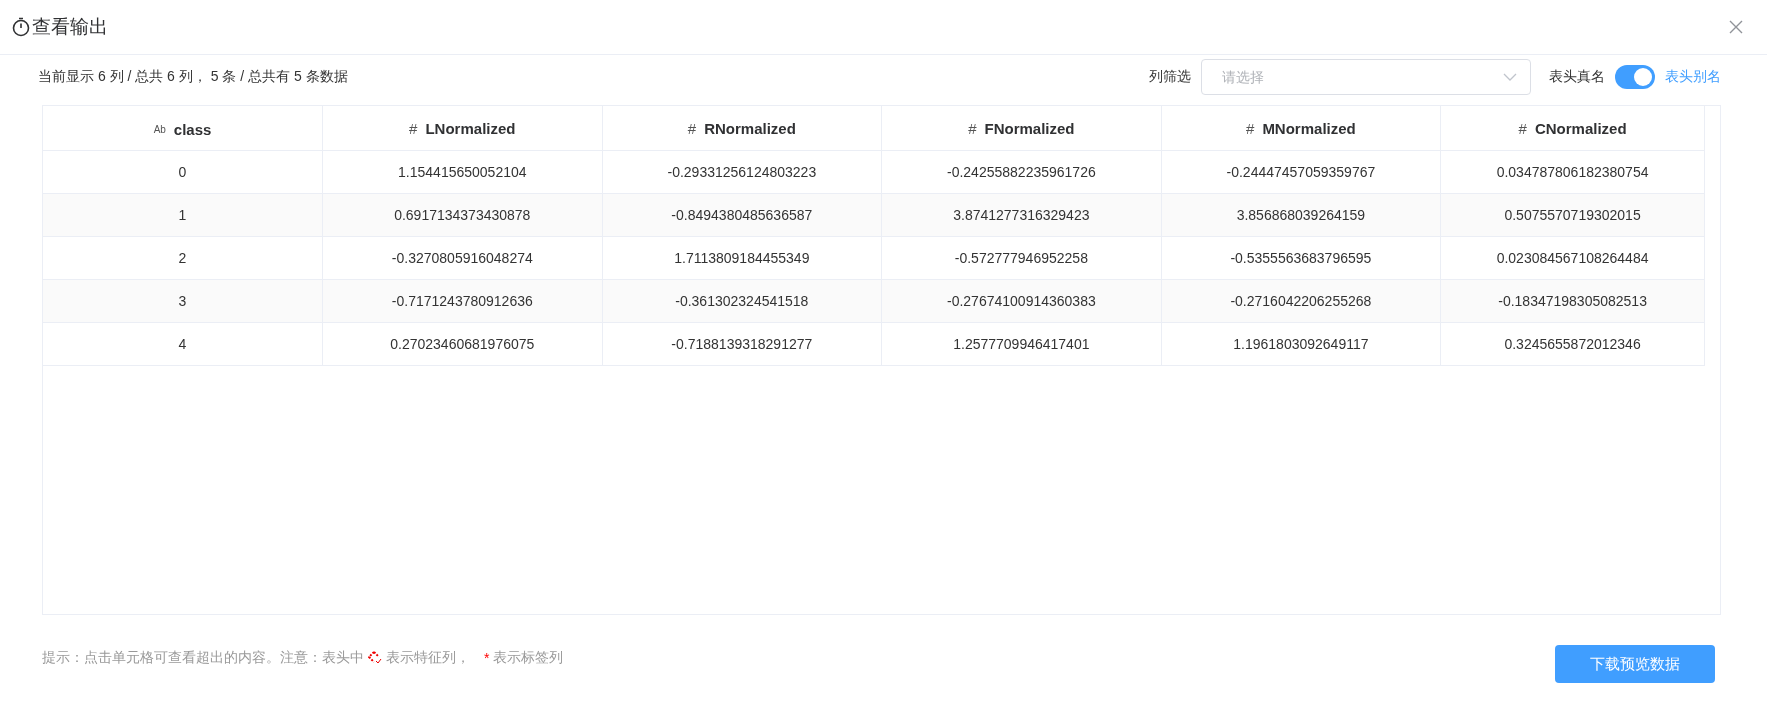 This screenshot has width=1767, height=718. What do you see at coordinates (1301, 128) in the screenshot?
I see `column-header: # MNormalized` at bounding box center [1301, 128].